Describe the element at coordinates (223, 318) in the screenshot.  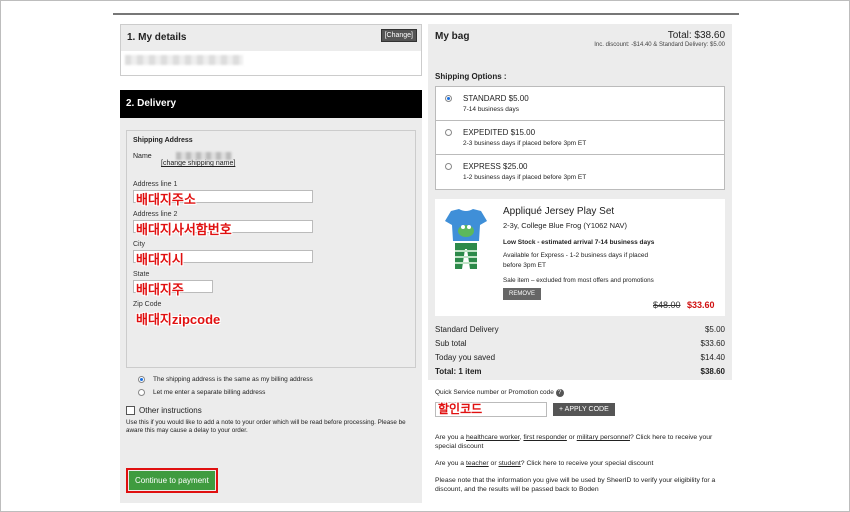
I see `zip-code-input: 배대지zipcode` at that location.